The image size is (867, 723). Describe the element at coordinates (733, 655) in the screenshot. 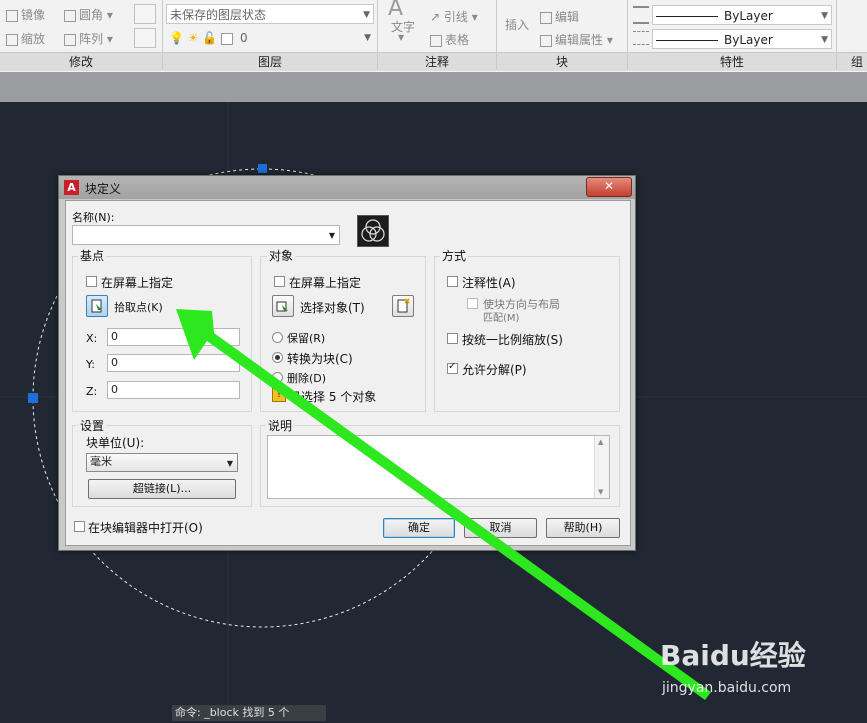

I see `baidu-logo: Baidu经验` at that location.